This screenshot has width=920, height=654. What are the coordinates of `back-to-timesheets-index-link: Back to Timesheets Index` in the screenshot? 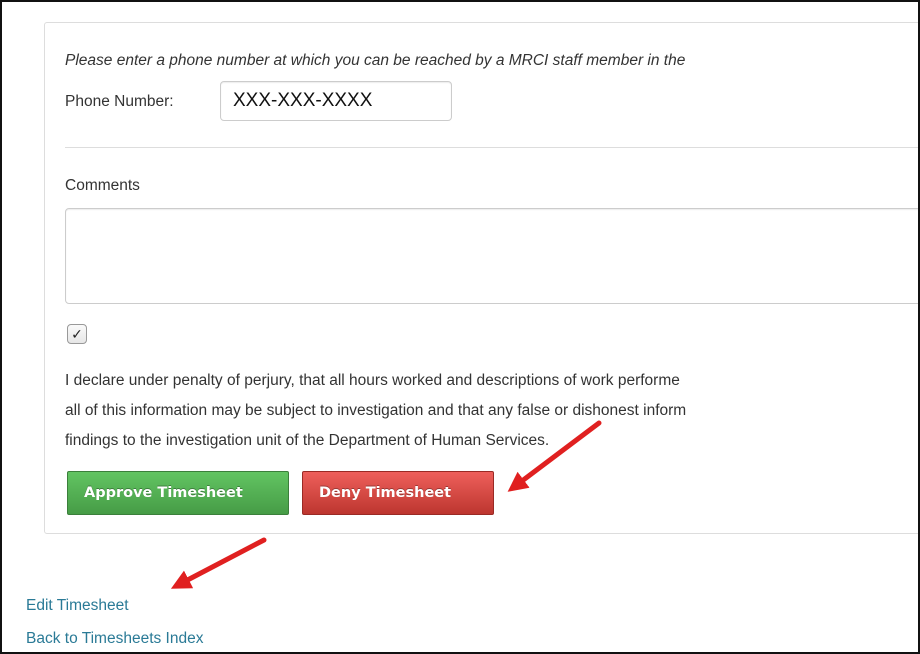 It's located at (114, 639).